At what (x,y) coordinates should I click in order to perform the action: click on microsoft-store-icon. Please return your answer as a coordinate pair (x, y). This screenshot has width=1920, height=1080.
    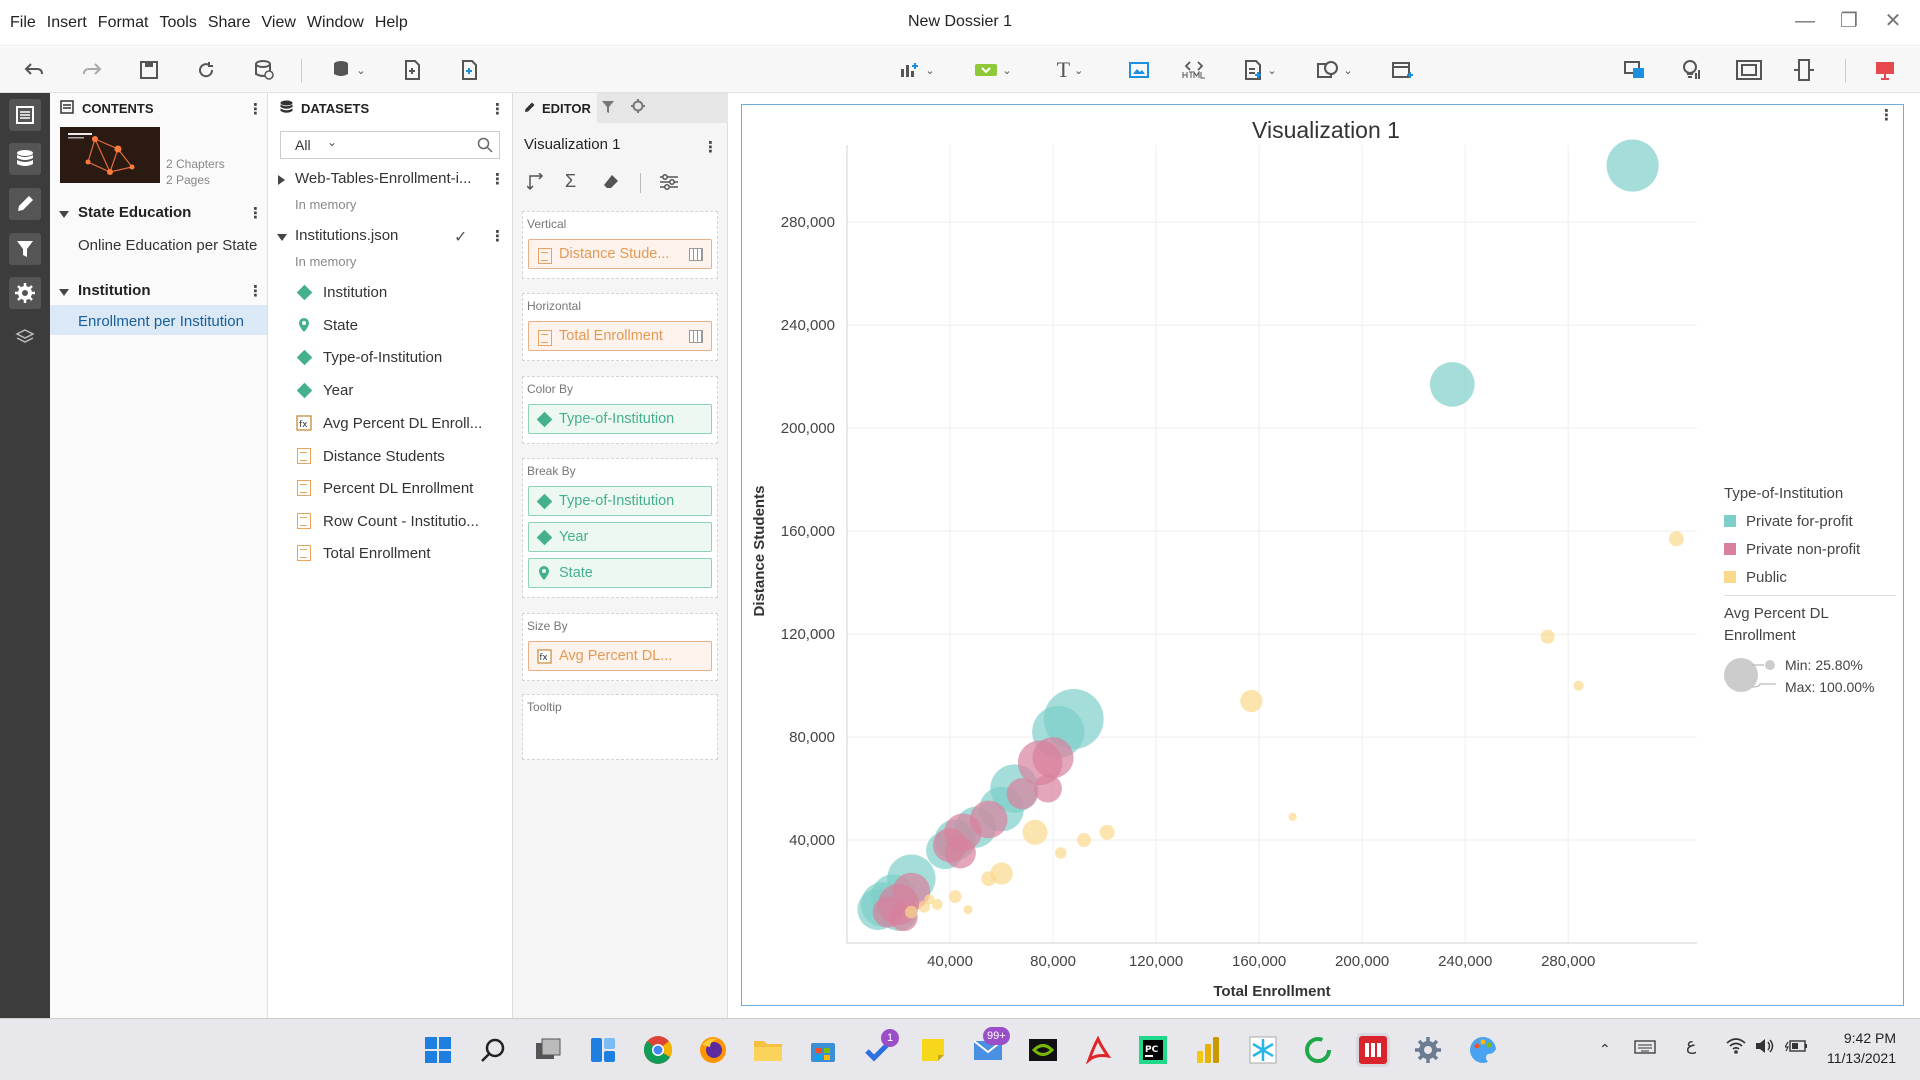
    Looking at the image, I should click on (823, 1050).